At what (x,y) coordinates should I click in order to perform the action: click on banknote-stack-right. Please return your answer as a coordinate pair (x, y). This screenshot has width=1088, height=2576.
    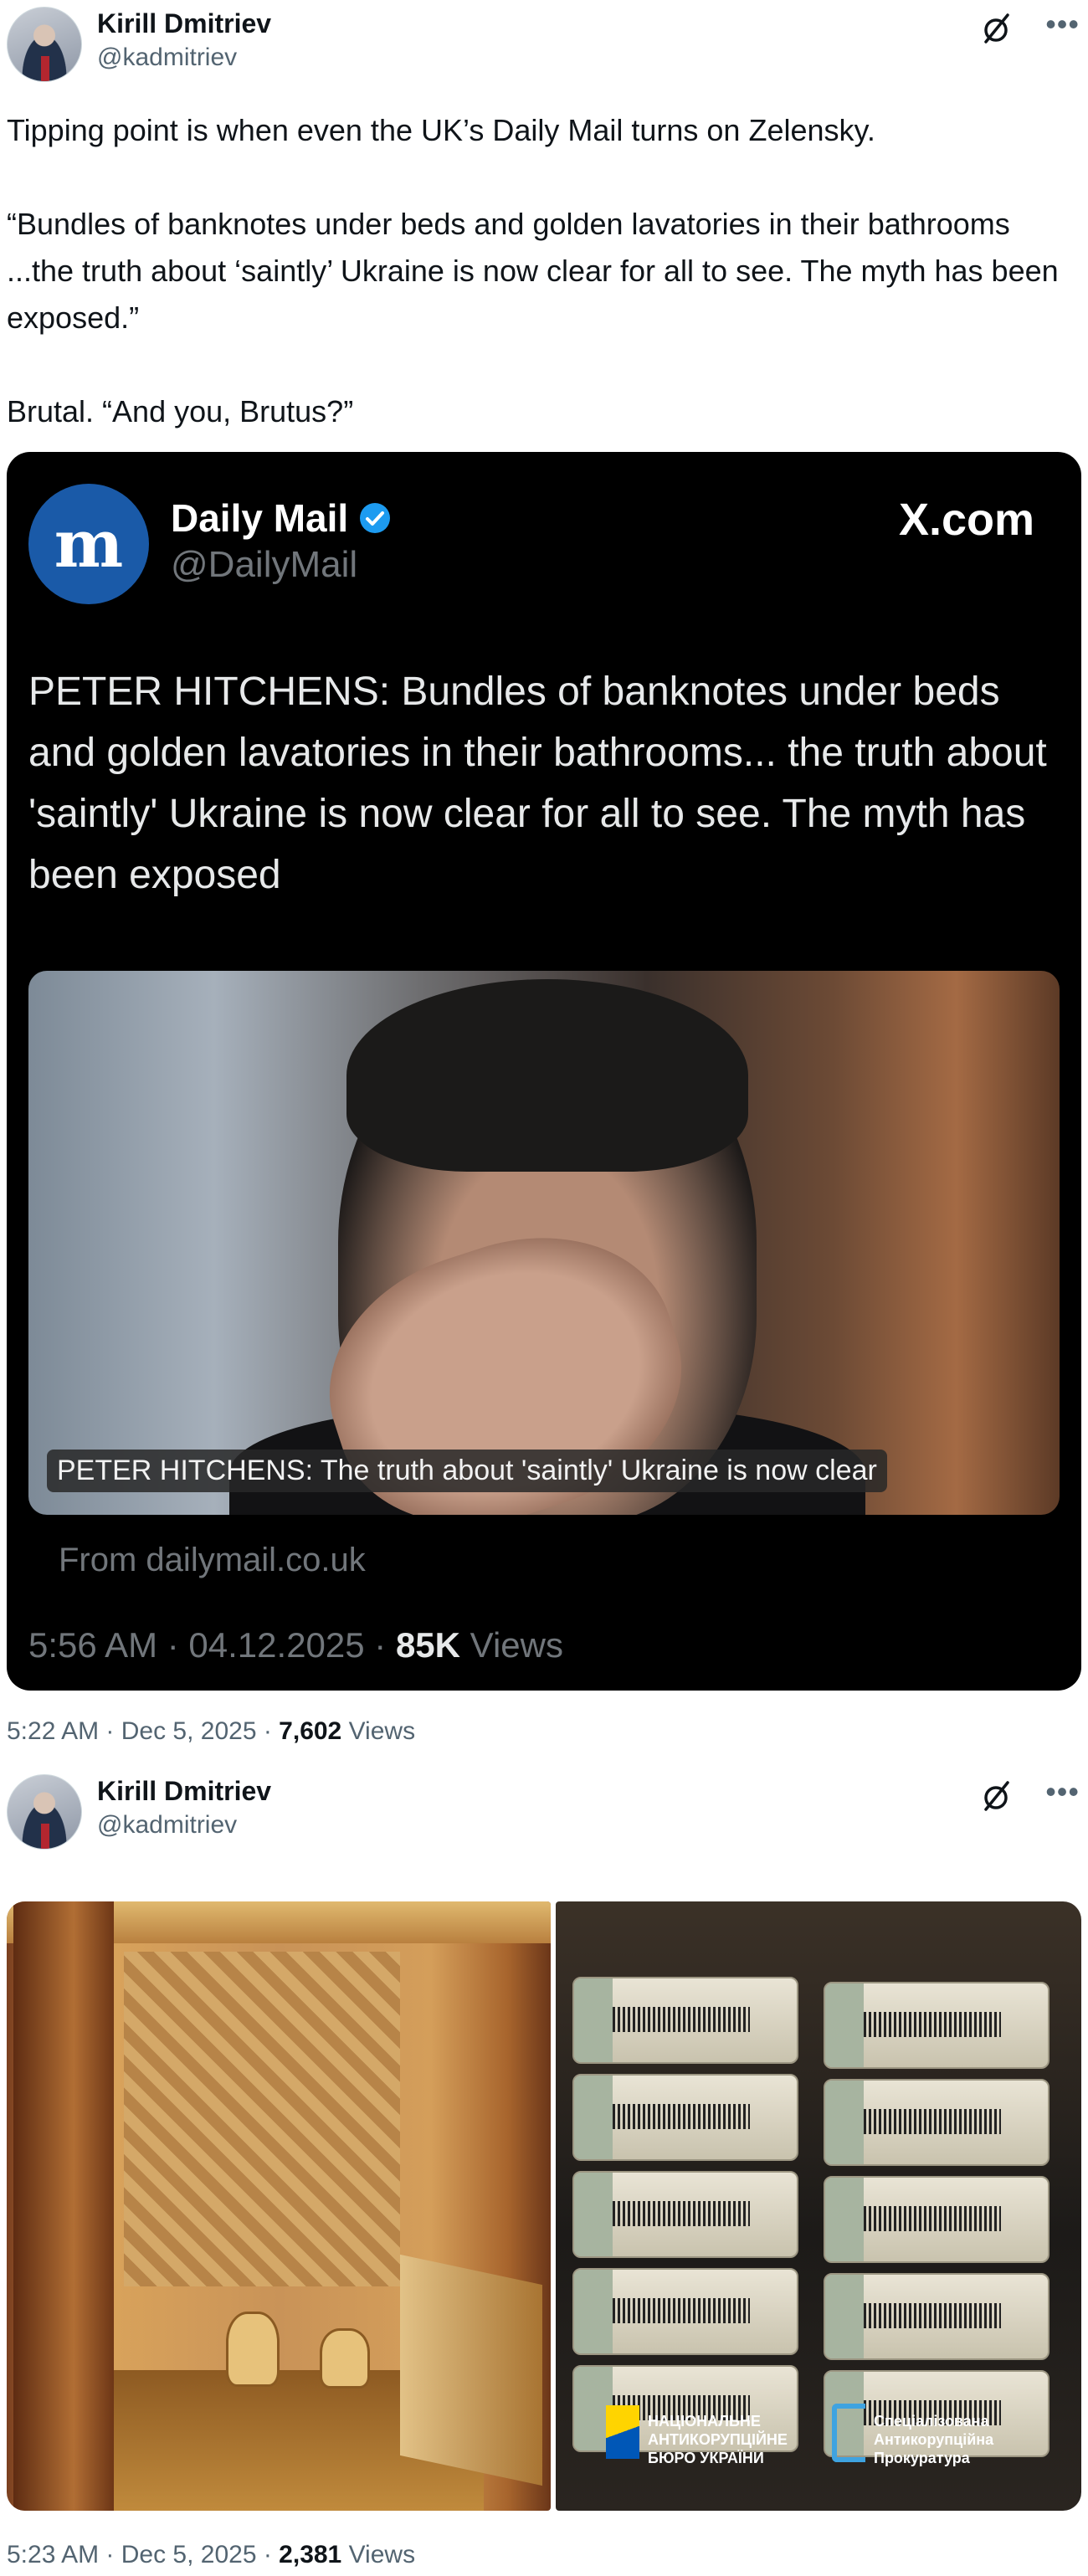
    Looking at the image, I should click on (937, 2224).